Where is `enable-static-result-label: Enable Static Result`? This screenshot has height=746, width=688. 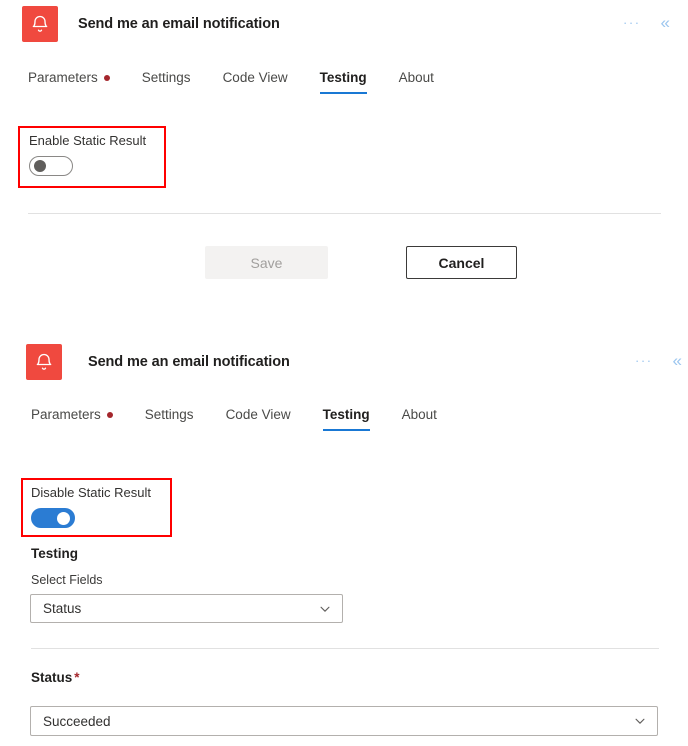 enable-static-result-label: Enable Static Result is located at coordinates (88, 140).